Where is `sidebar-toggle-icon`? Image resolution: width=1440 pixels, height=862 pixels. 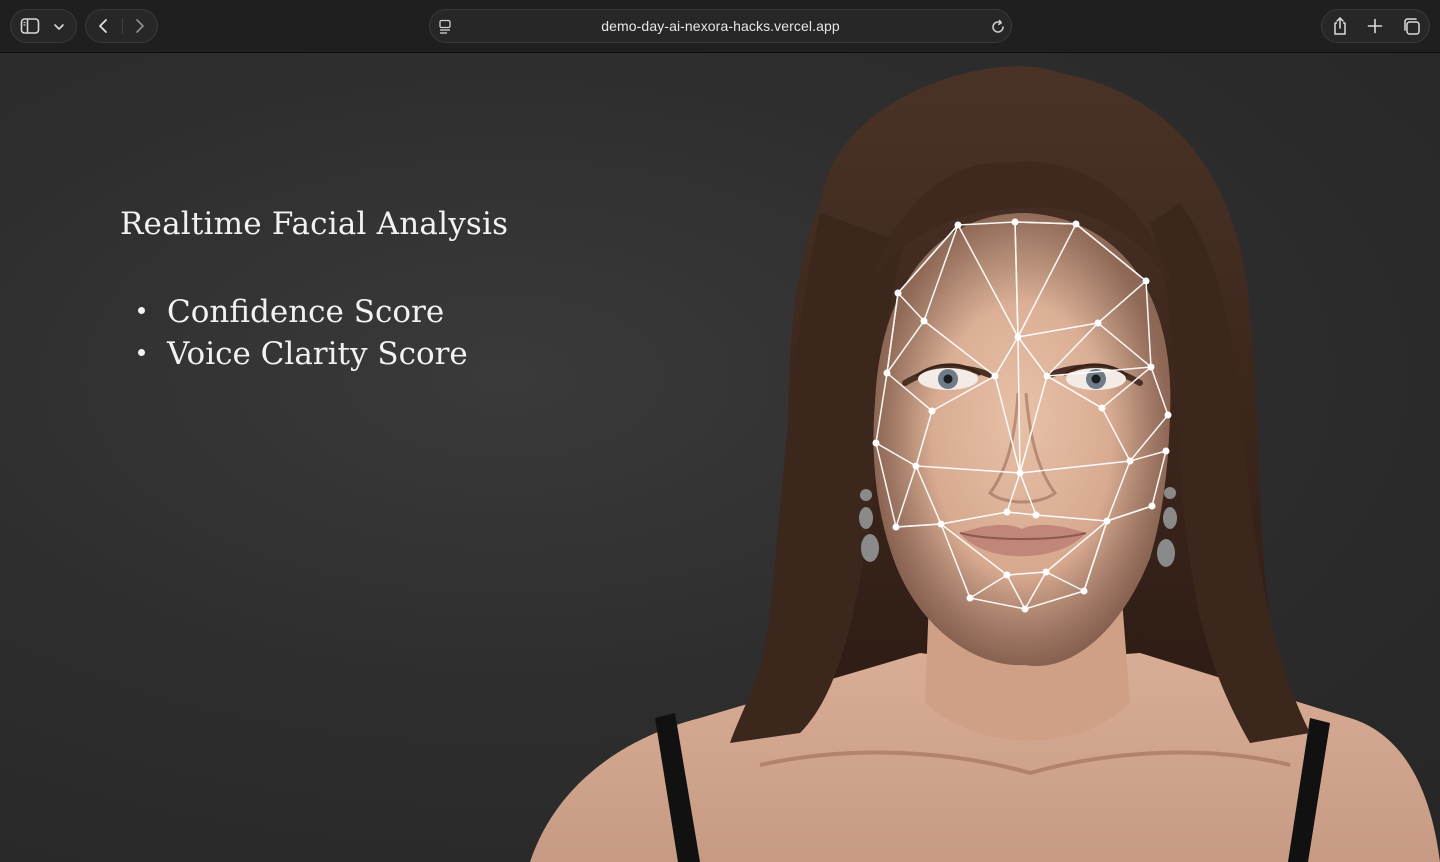
sidebar-toggle-icon is located at coordinates (30, 26).